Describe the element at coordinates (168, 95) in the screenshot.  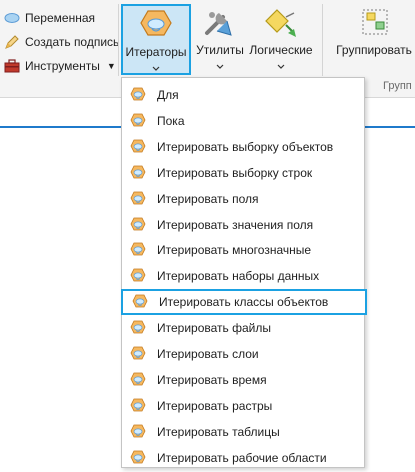
I see `menu-item-label: Для` at that location.